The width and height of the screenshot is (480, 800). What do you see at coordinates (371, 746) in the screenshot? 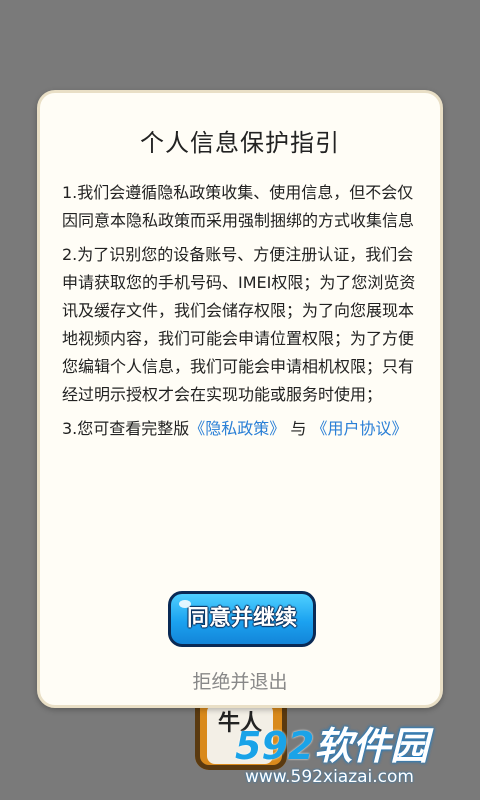
I see `watermark-logo-text: 软件园` at bounding box center [371, 746].